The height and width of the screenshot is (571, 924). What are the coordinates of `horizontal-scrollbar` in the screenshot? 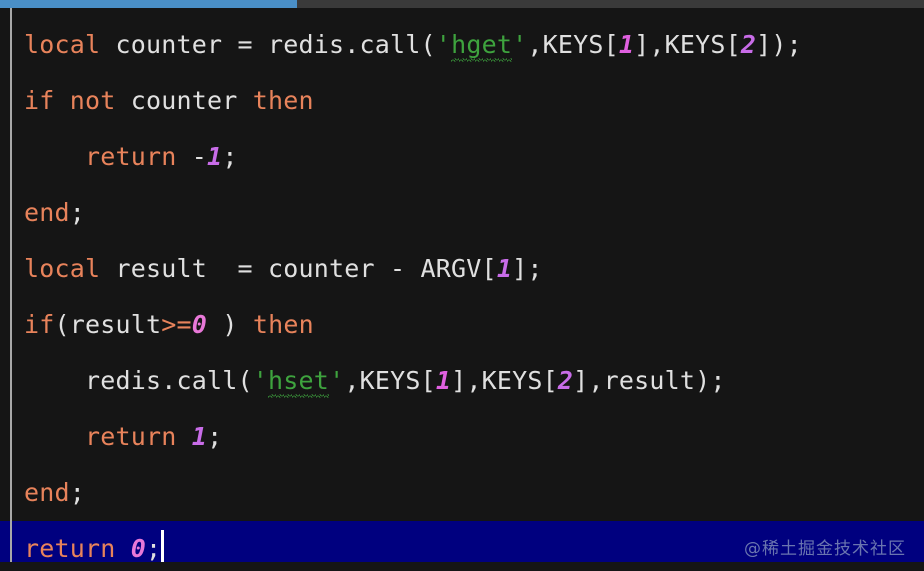 It's located at (462, 4).